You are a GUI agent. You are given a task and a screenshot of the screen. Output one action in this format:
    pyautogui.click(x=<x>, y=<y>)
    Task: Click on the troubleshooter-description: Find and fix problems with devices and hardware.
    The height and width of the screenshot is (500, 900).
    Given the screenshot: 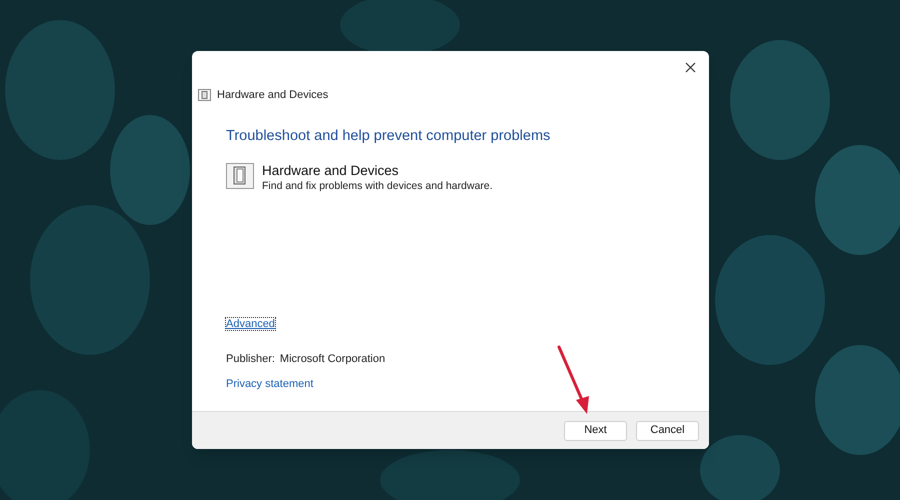 What is the action you would take?
    pyautogui.click(x=377, y=187)
    